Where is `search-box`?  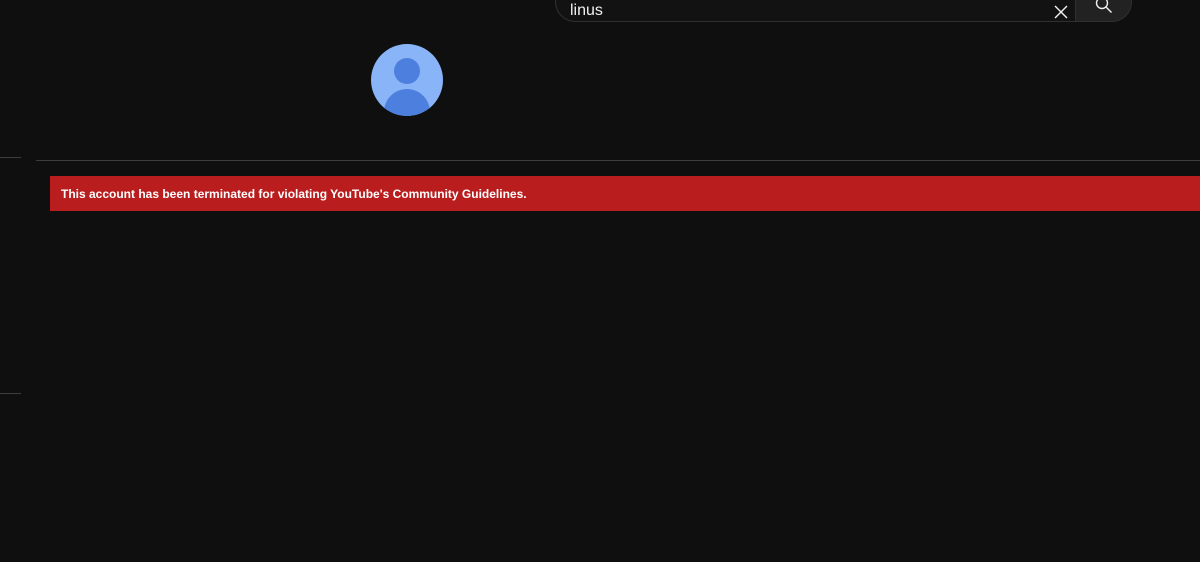 search-box is located at coordinates (815, 11).